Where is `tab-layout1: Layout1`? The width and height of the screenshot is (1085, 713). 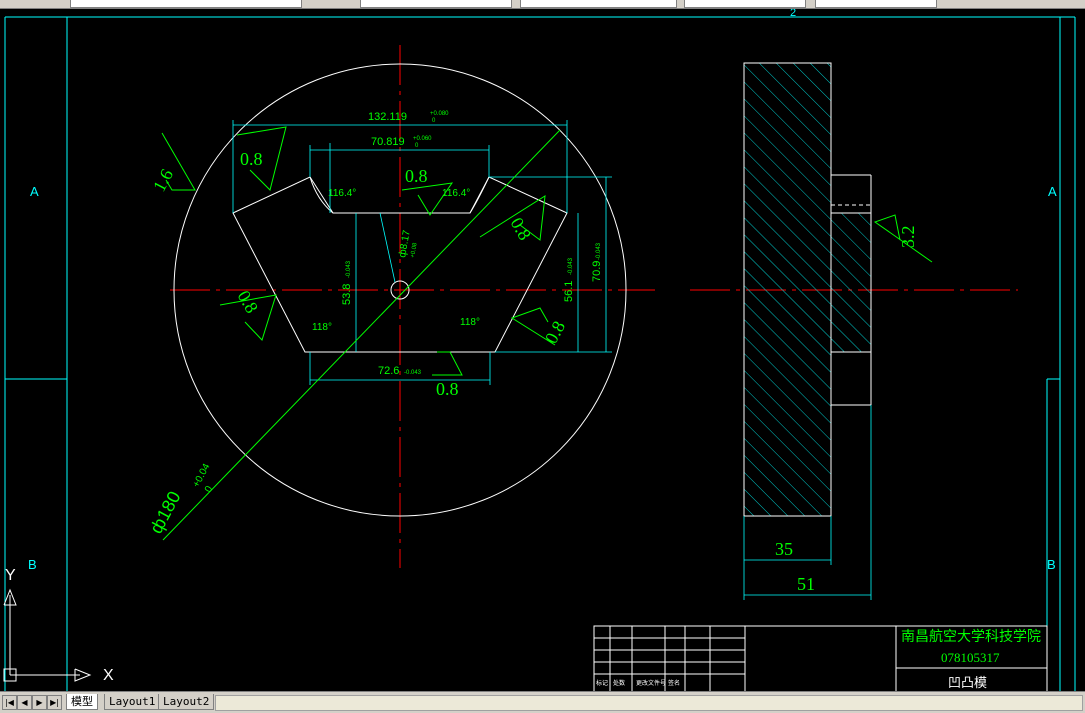
tab-layout1: Layout1 is located at coordinates (132, 702).